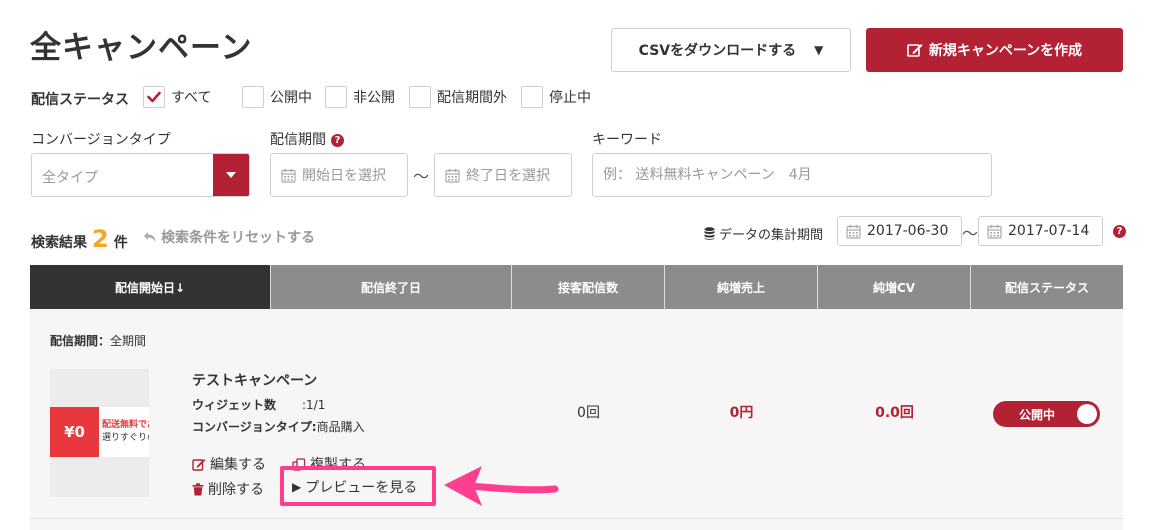 The width and height of the screenshot is (1152, 530). I want to click on column-header-end-date: 配信終了日, so click(391, 287).